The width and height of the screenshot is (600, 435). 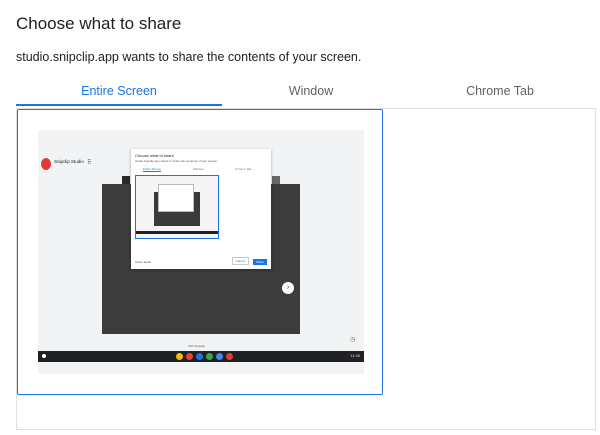 I want to click on thumbnail-share-audio: Share audio, so click(x=143, y=262).